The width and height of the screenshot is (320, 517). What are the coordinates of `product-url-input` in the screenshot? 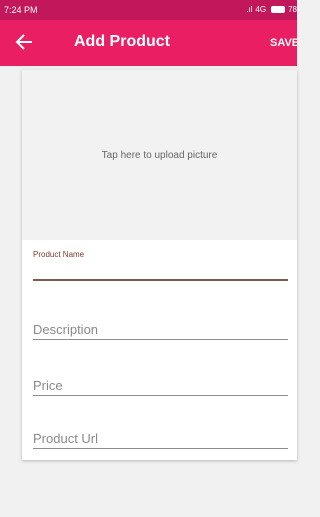 It's located at (160, 438).